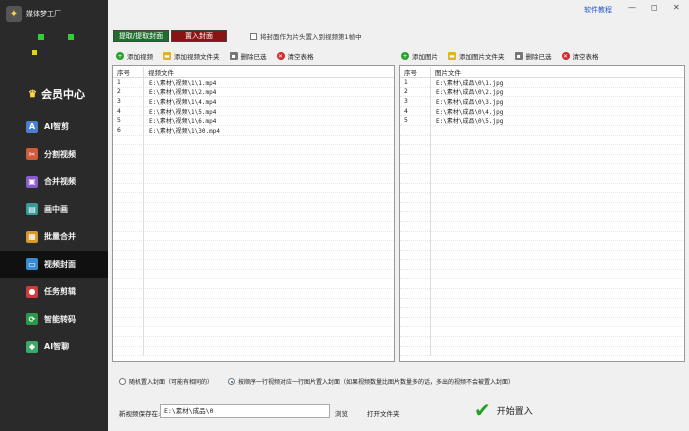 The height and width of the screenshot is (431, 689). What do you see at coordinates (54, 182) in the screenshot?
I see `sidebar-item-merge-video: ▣ 合并视频` at bounding box center [54, 182].